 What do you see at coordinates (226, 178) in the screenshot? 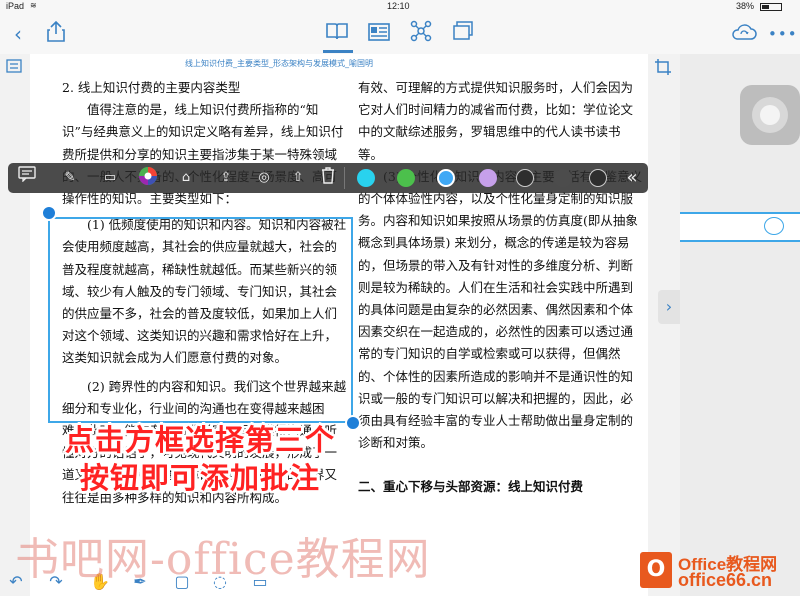
I see `share-icon: ⇪` at bounding box center [226, 178].